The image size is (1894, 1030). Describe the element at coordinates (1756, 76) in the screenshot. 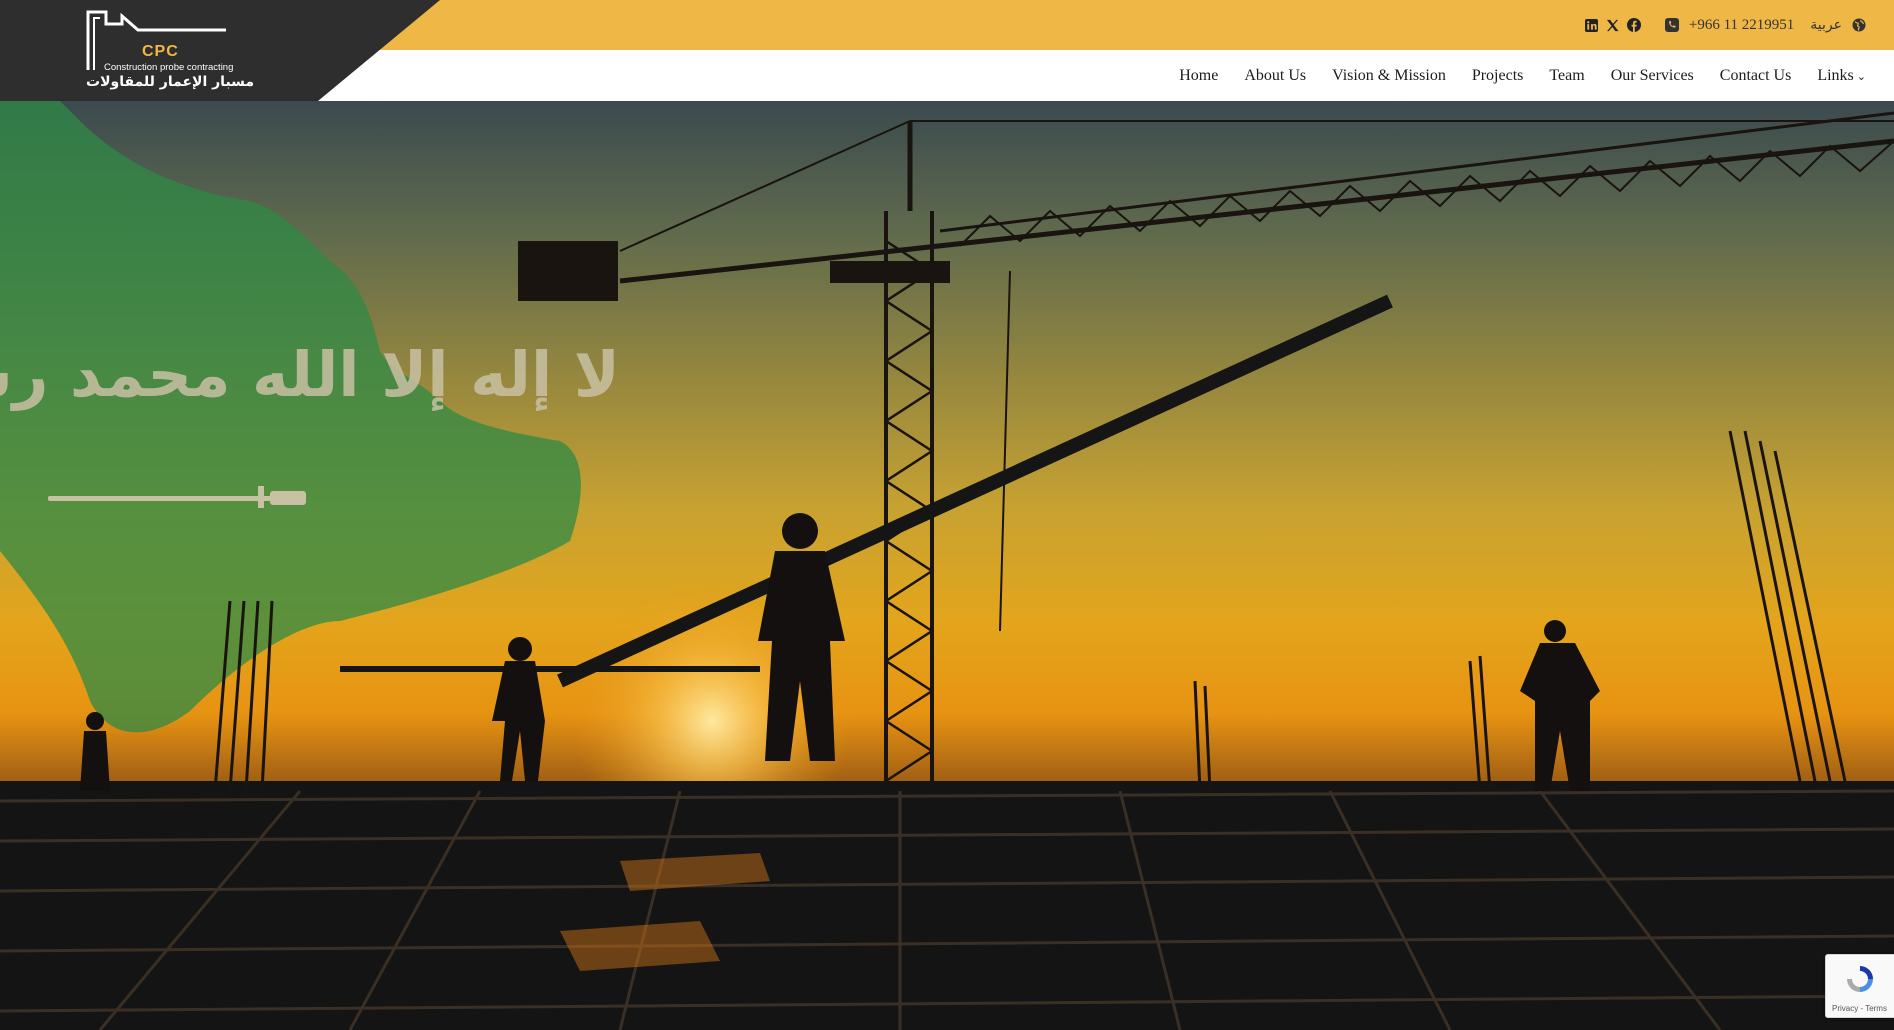

I see `nav-contact-us: Contact Us` at that location.